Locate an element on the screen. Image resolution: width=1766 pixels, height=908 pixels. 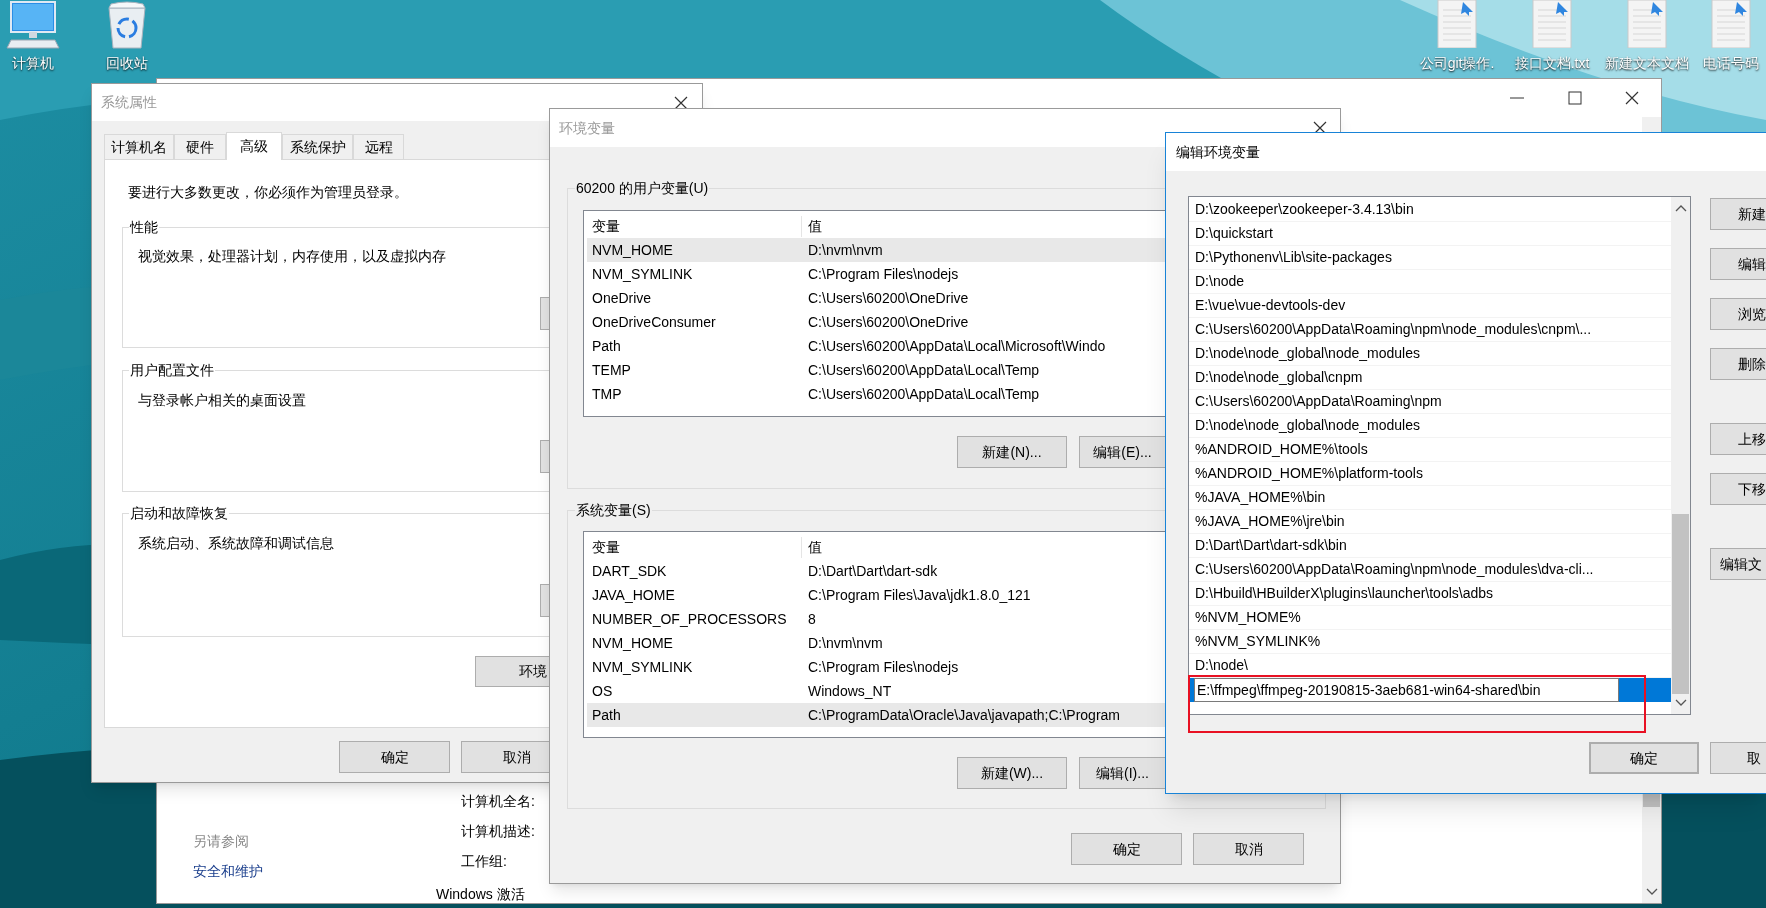
icon-label: 回收站 is located at coordinates (127, 63).